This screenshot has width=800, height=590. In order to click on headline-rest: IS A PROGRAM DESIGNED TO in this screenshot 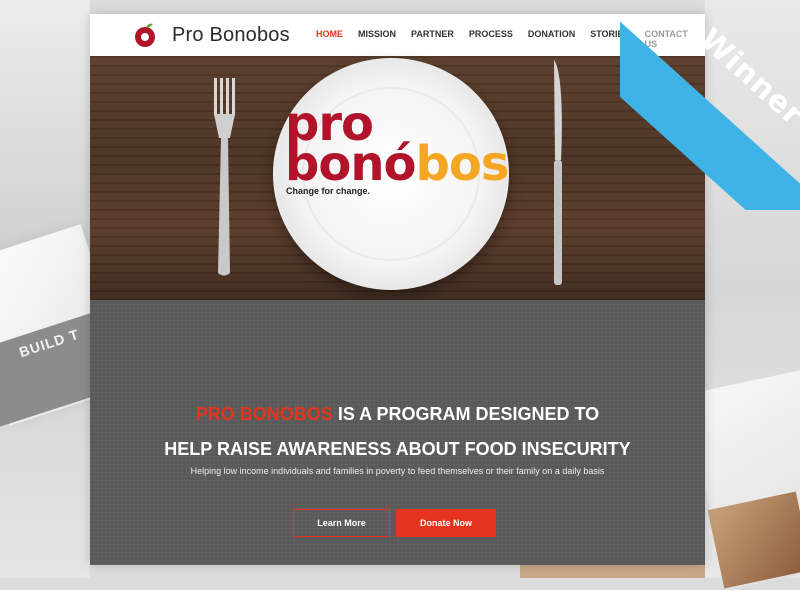, I will do `click(466, 414)`.